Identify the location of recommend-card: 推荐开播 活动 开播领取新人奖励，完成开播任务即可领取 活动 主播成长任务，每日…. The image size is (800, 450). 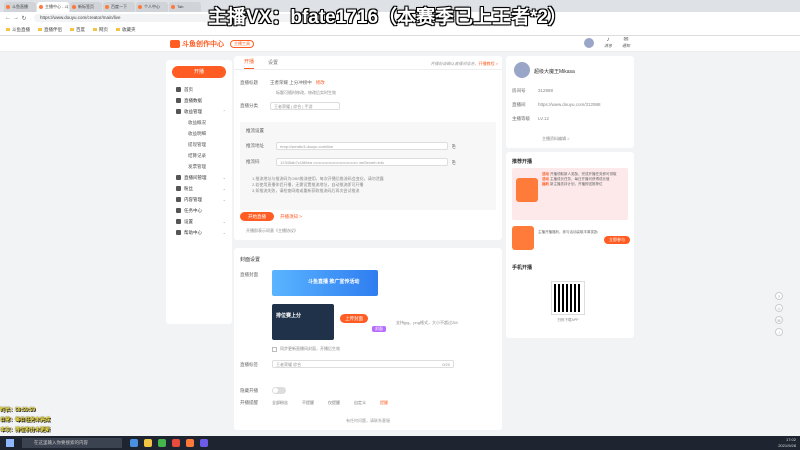
(570, 245).